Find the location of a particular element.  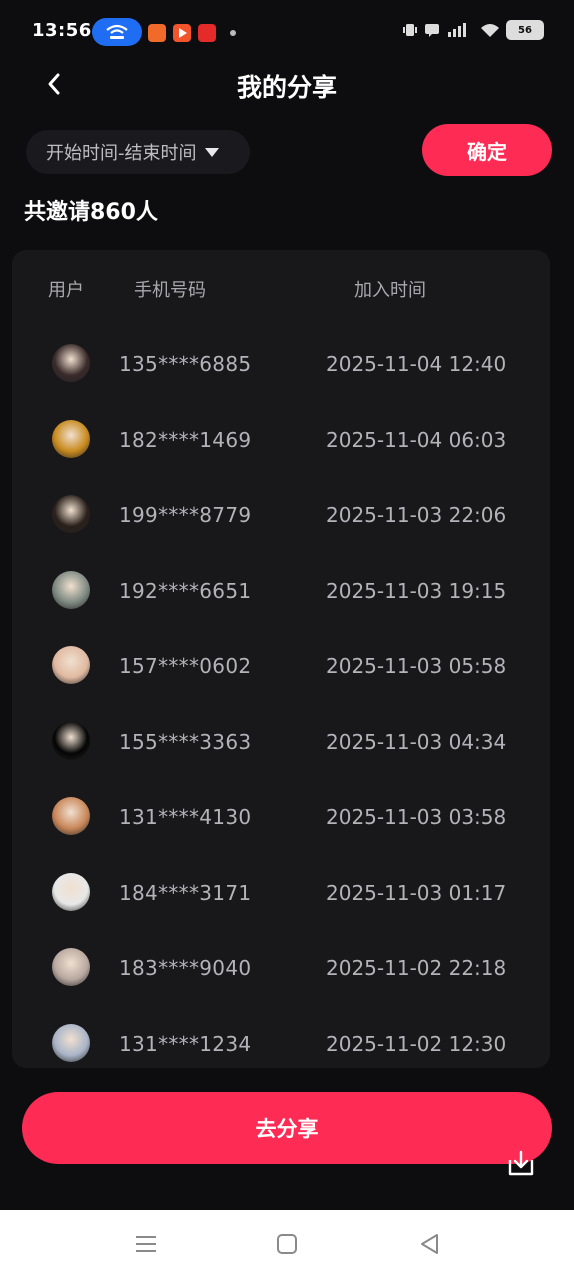

invite-total: 共邀请860人 is located at coordinates (91, 212).